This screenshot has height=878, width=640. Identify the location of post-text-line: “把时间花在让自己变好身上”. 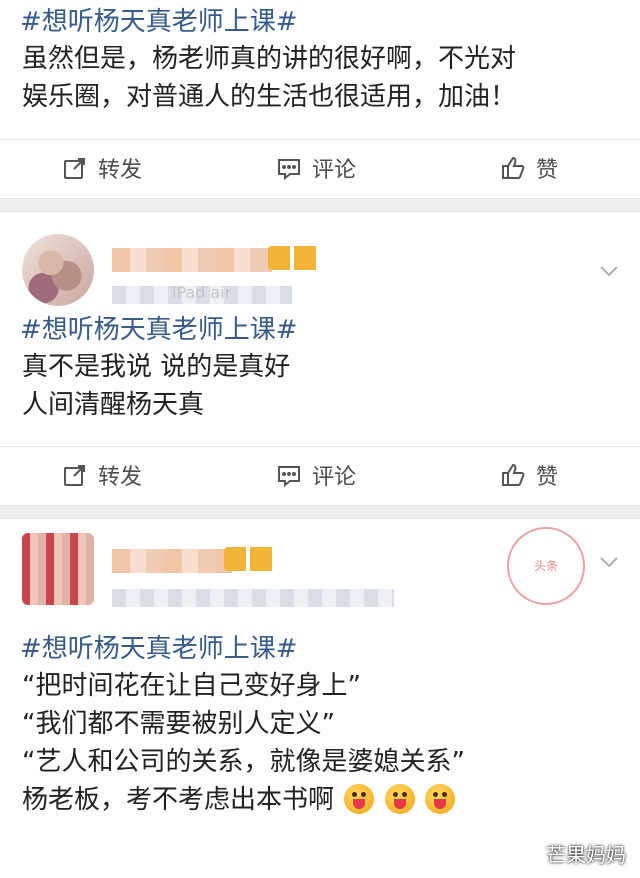
(191, 686).